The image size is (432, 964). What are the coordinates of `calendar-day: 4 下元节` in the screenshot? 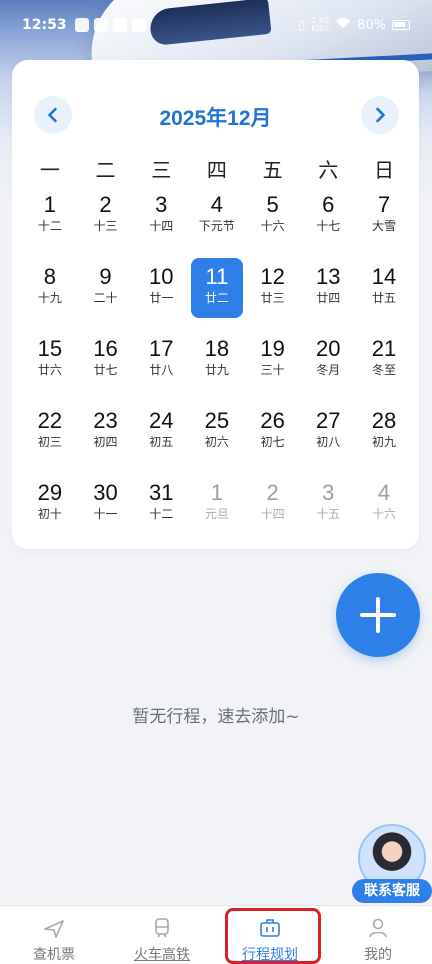 It's located at (217, 224).